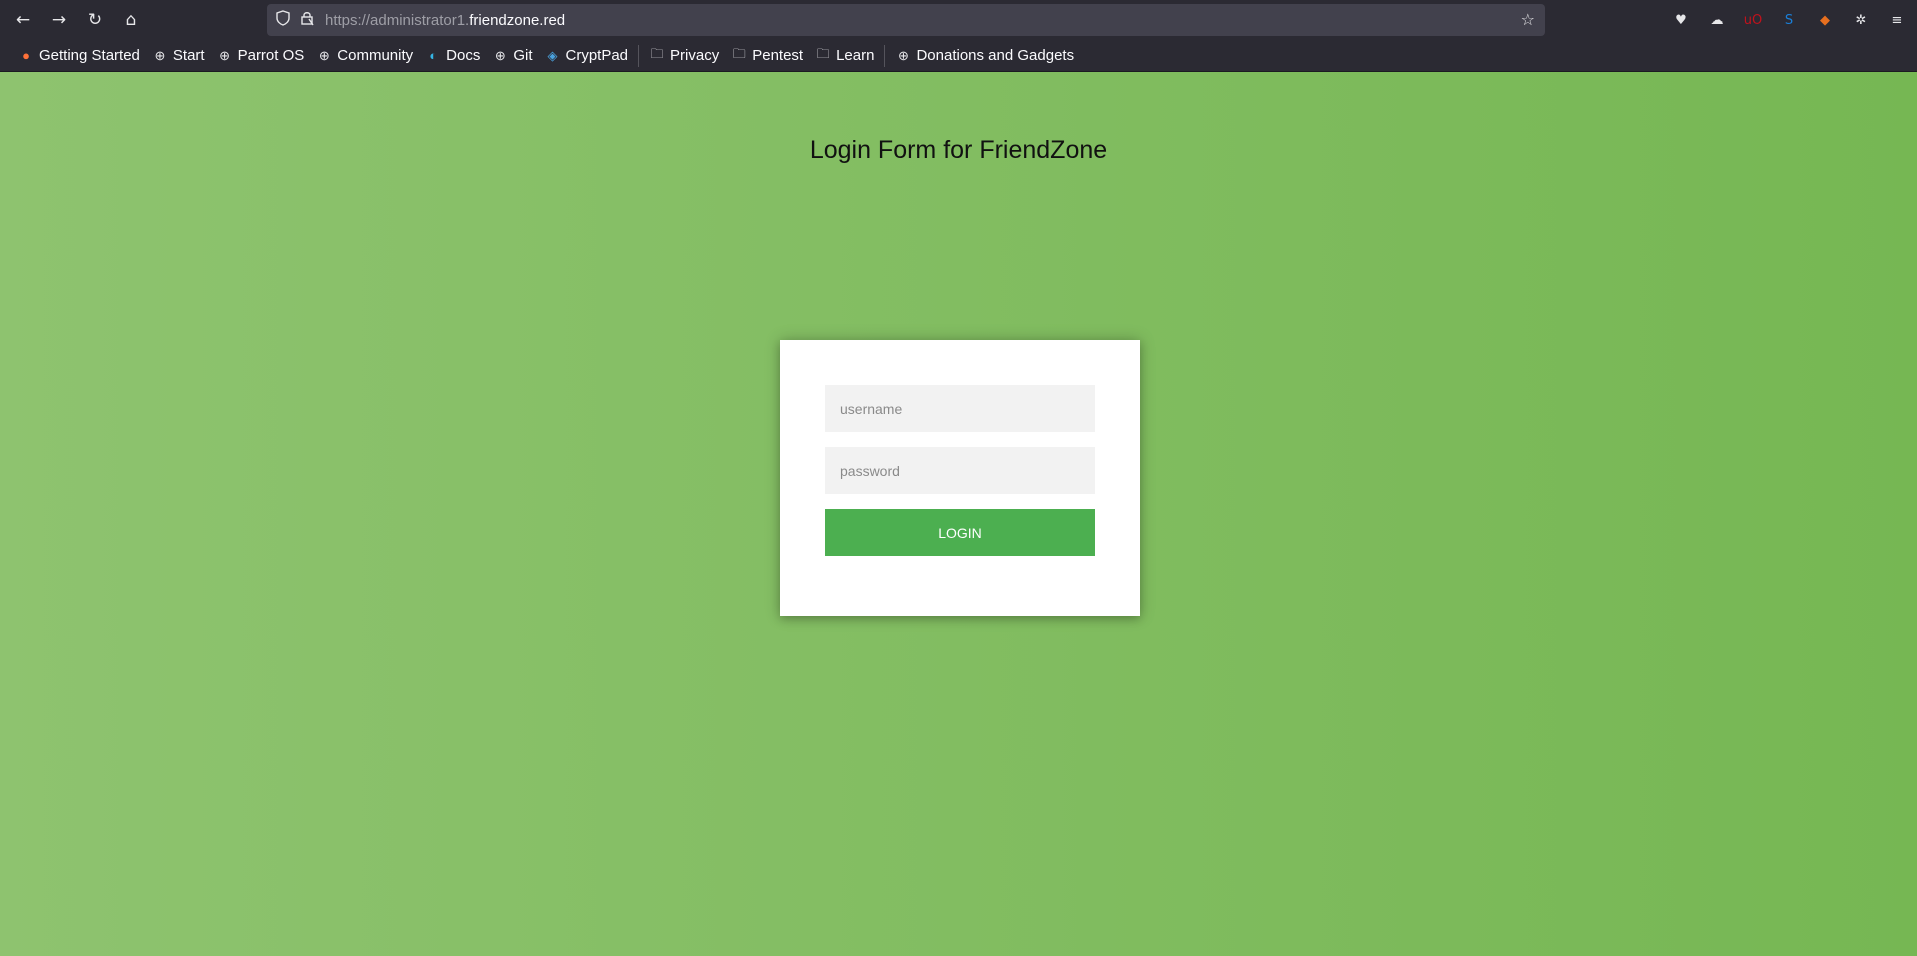 The height and width of the screenshot is (956, 1917). I want to click on bookmark-label: Donations and Gadgets, so click(995, 55).